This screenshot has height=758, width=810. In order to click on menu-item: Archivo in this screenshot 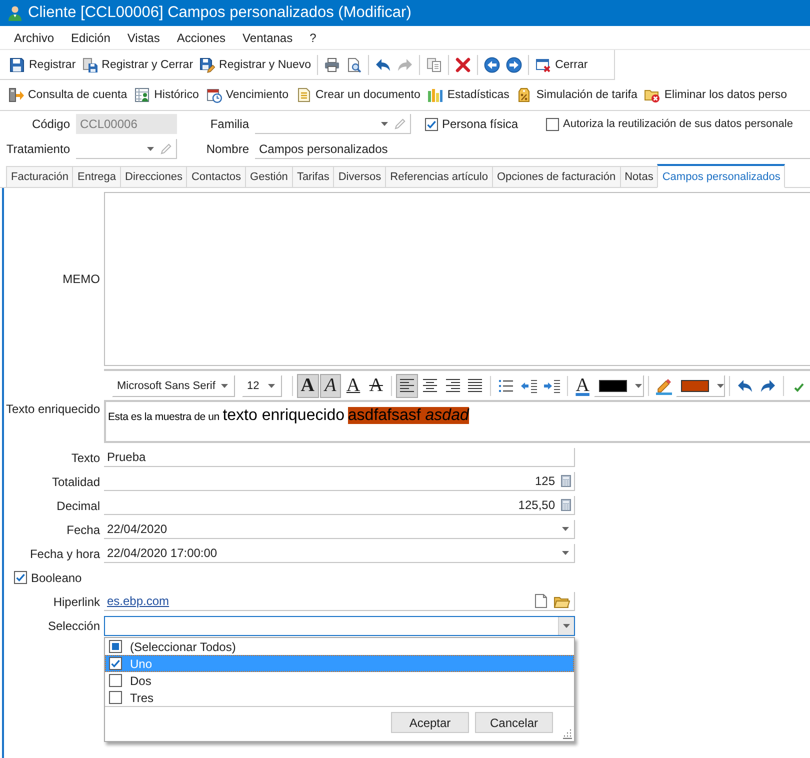, I will do `click(34, 37)`.